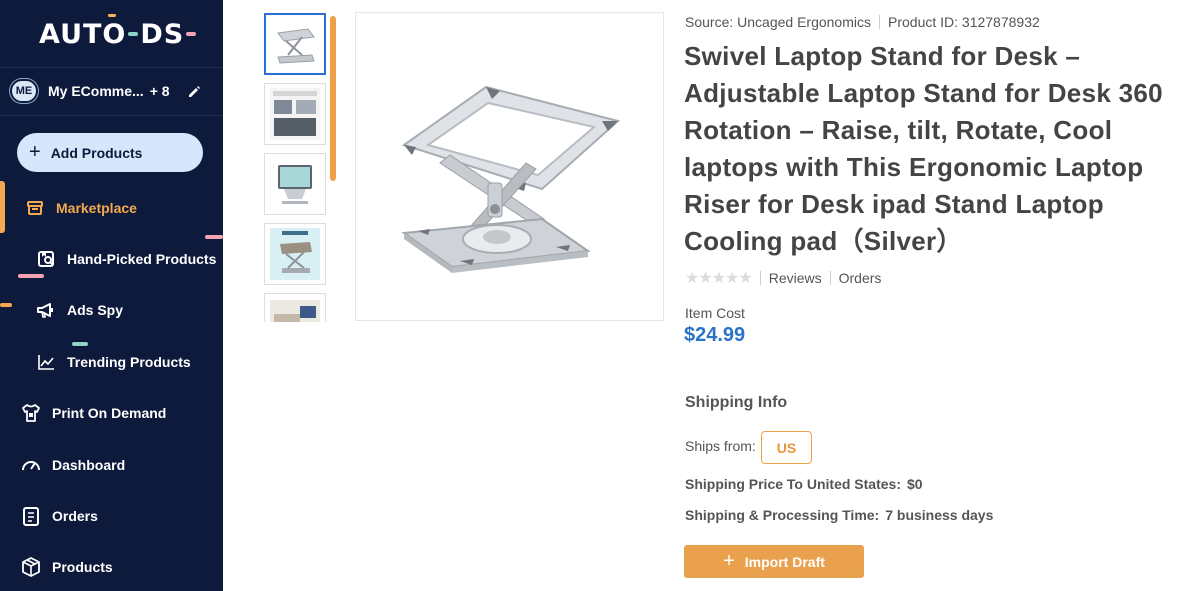 This screenshot has height=591, width=1200. I want to click on shipping-info-title: Shipping Info, so click(736, 402).